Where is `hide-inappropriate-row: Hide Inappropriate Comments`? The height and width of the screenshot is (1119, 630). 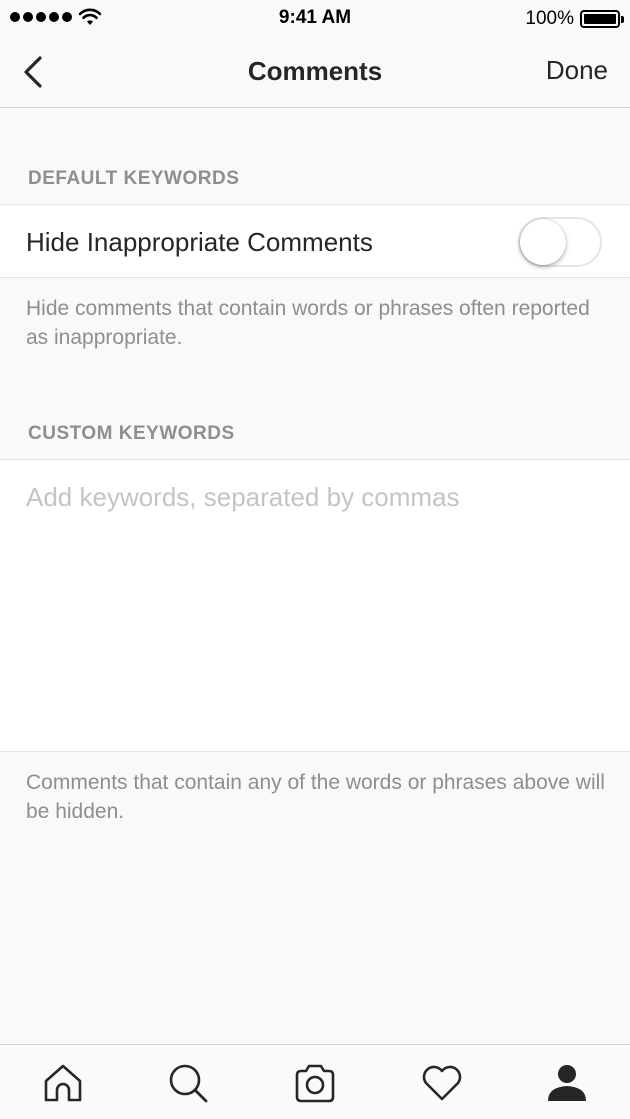
hide-inappropriate-row: Hide Inappropriate Comments is located at coordinates (315, 241).